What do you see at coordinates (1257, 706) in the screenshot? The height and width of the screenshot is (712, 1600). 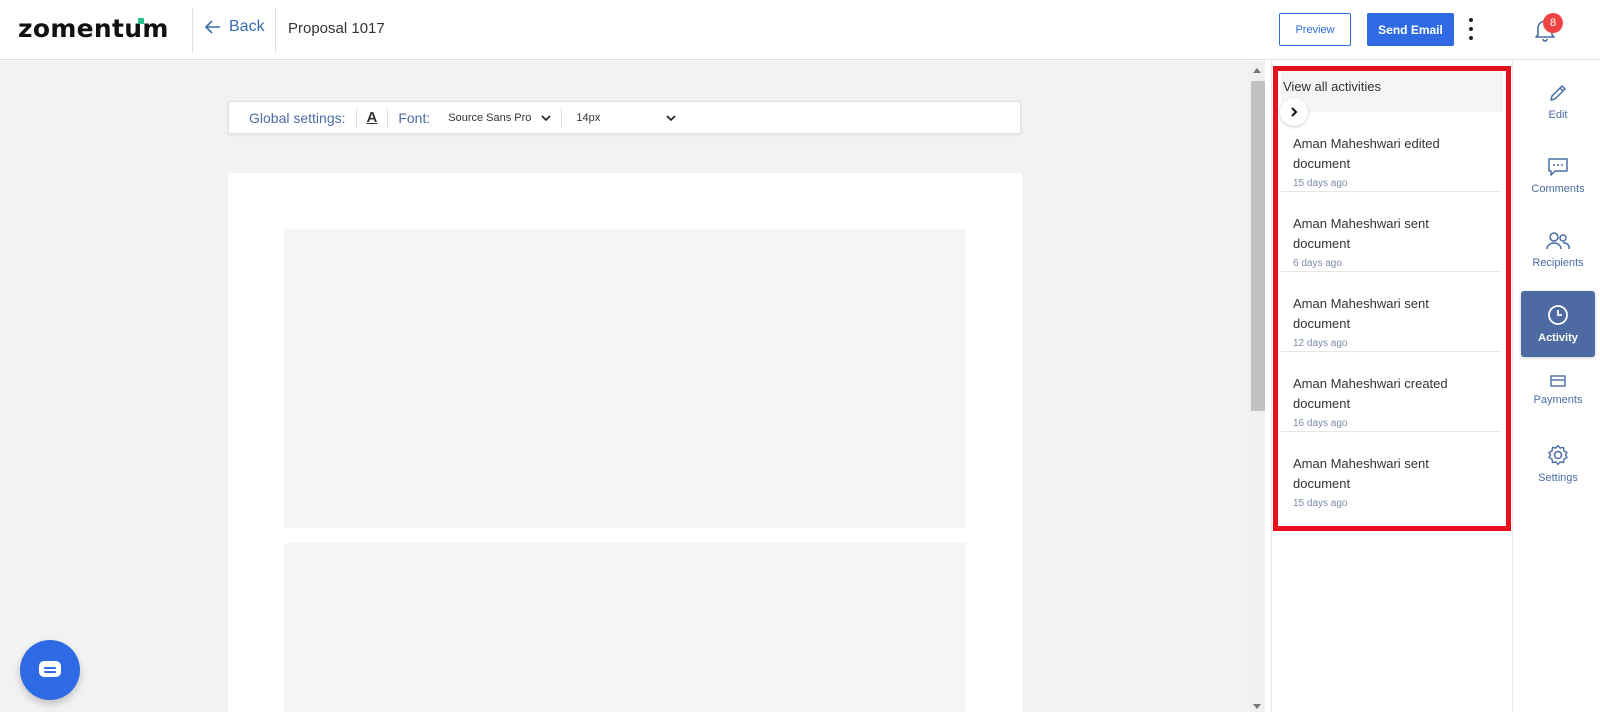 I see `scroll-down-arrow` at bounding box center [1257, 706].